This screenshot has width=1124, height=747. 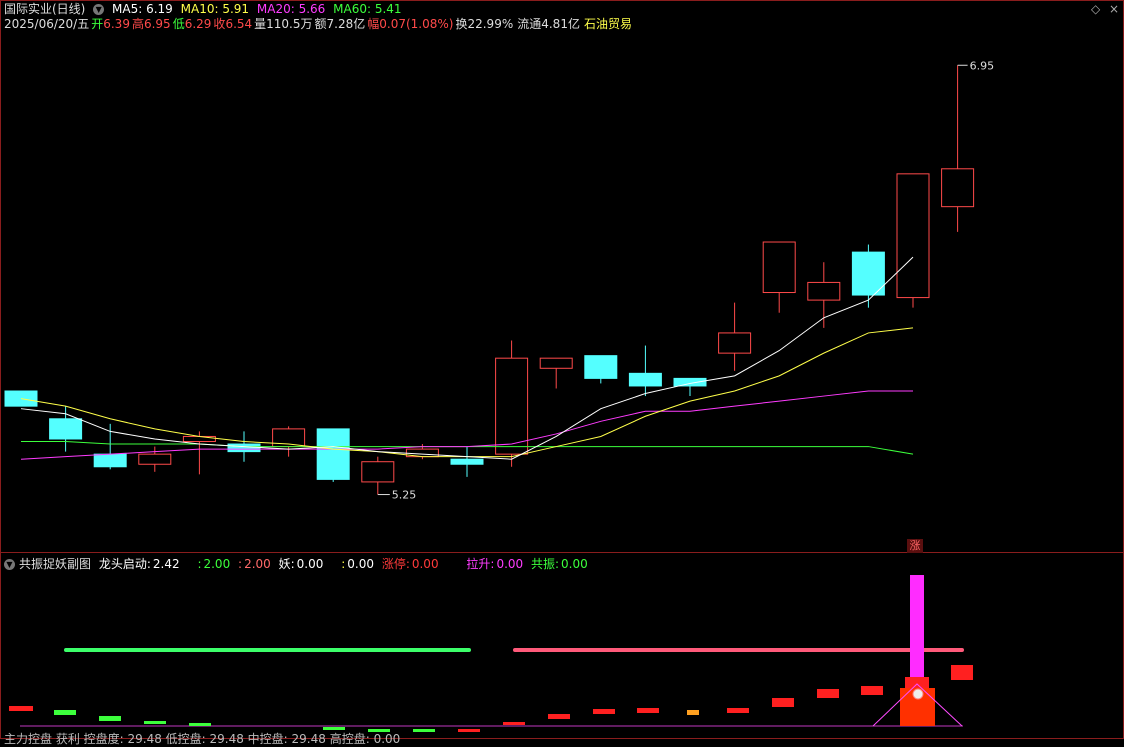 What do you see at coordinates (240, 564) in the screenshot?
I see `v2-label: :` at bounding box center [240, 564].